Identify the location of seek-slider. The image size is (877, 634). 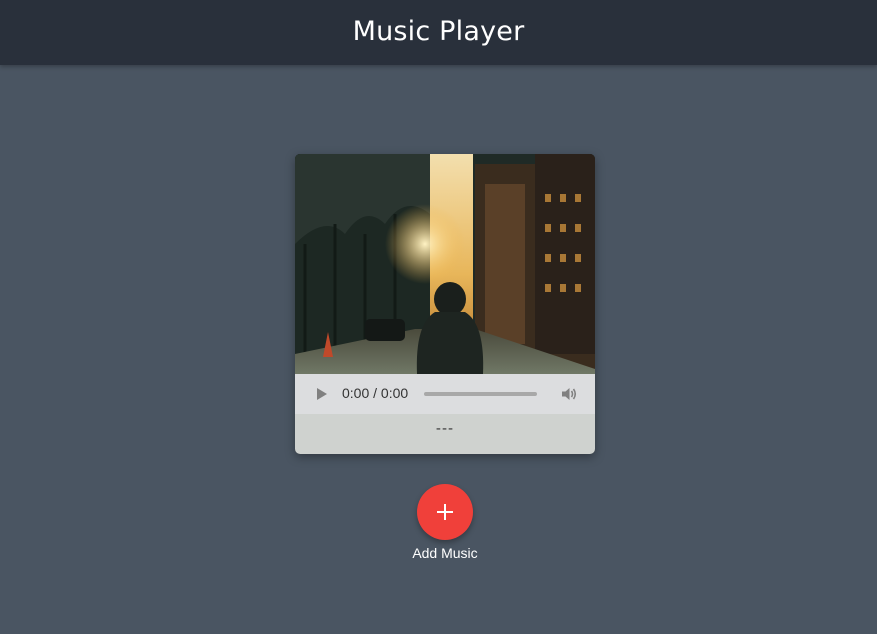
(480, 394).